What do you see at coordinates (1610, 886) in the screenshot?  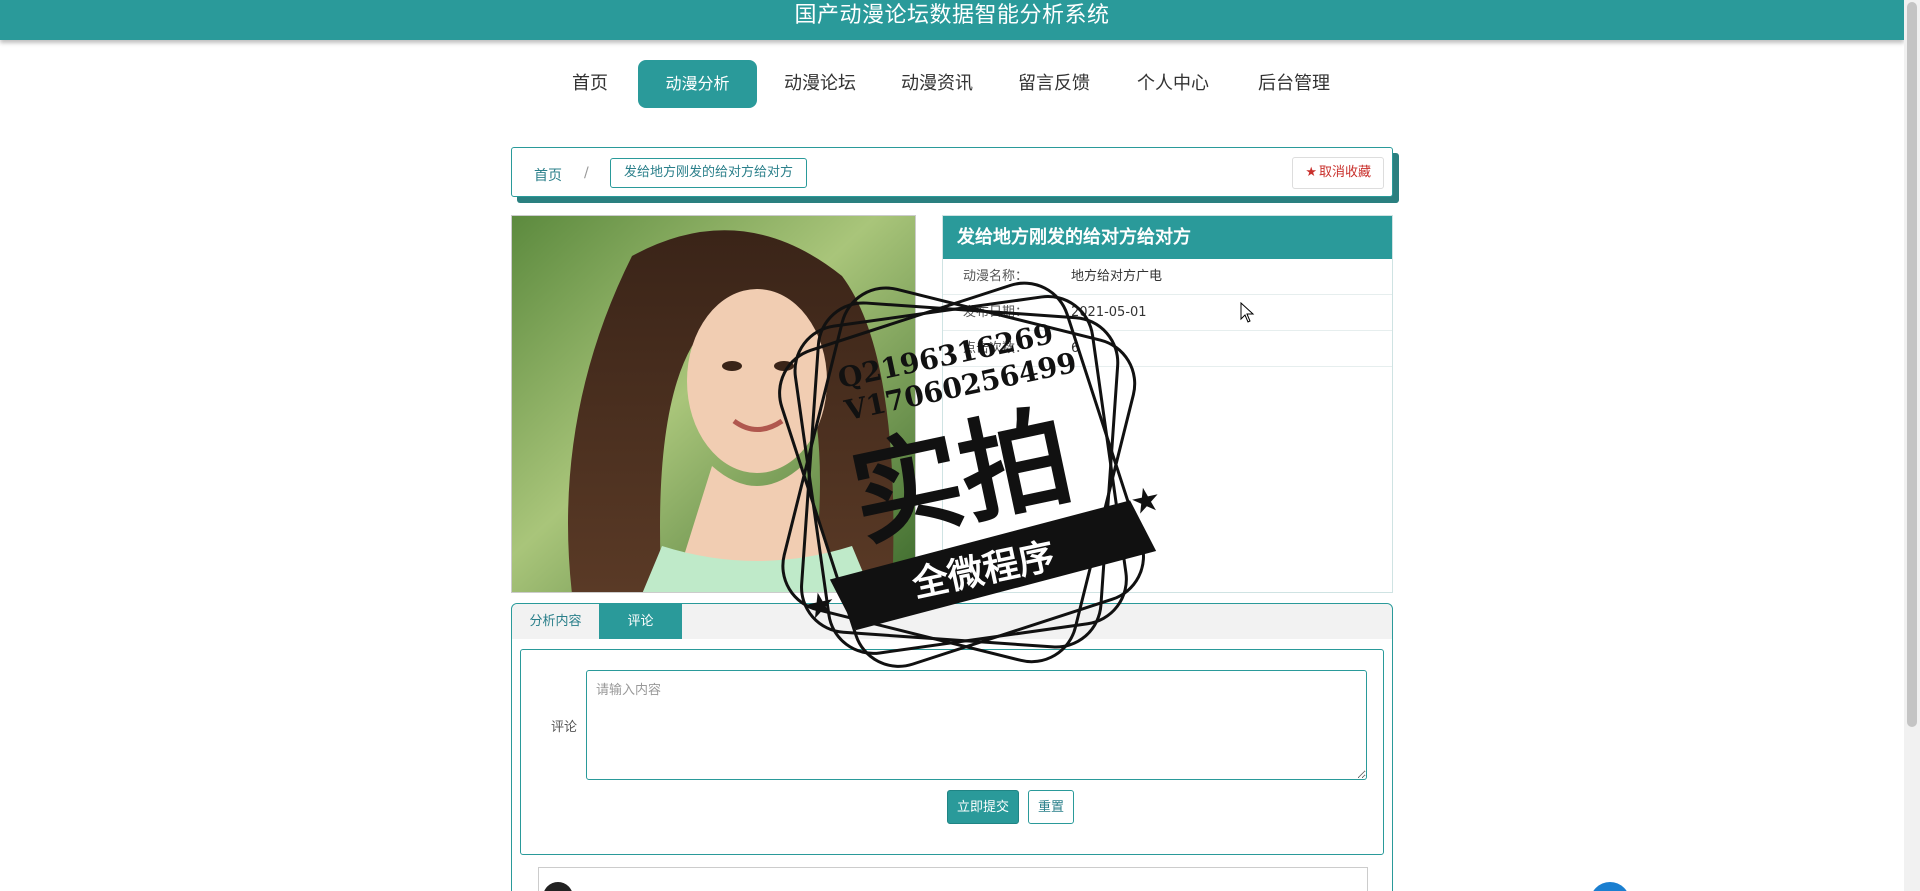 I see `floating-action-button` at bounding box center [1610, 886].